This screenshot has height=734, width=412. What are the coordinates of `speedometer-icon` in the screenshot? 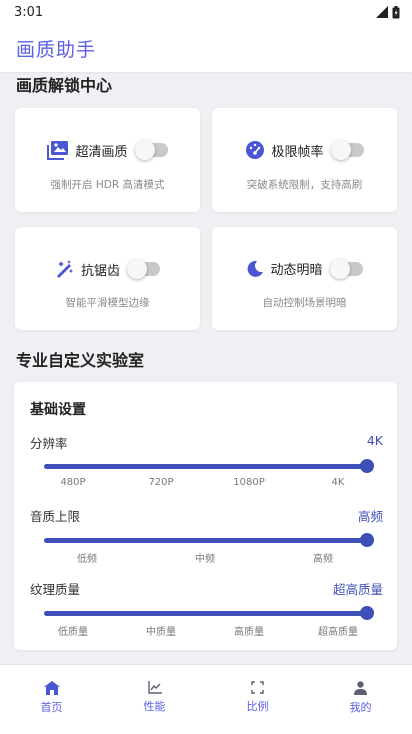 It's located at (255, 150).